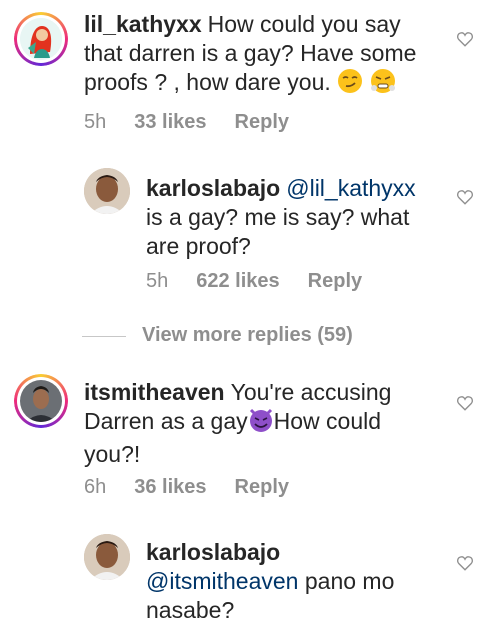  I want to click on mention-link: @lil_kathyxx, so click(350, 188).